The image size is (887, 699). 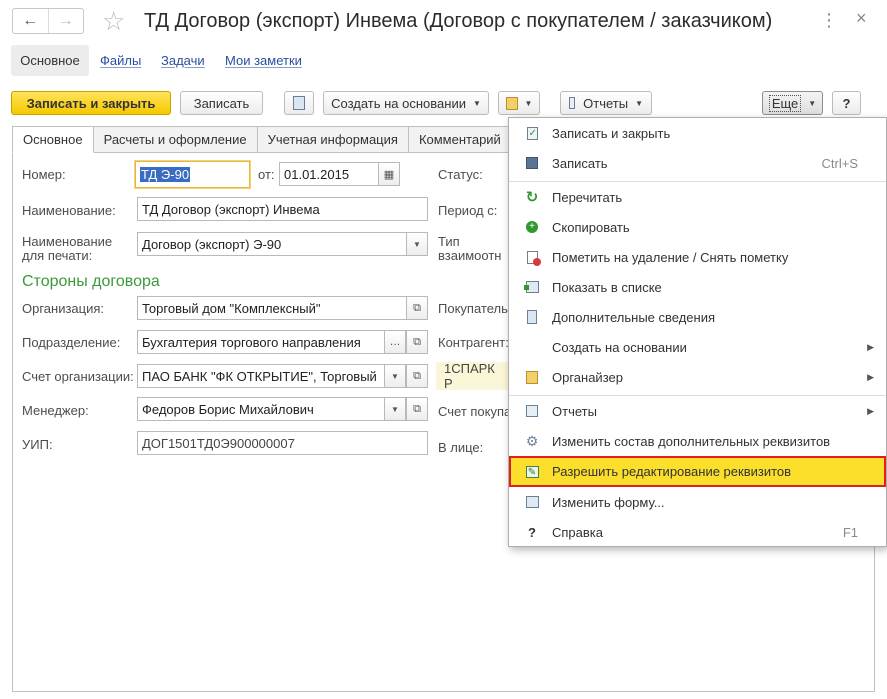 What do you see at coordinates (532, 227) in the screenshot?
I see `copy-add-icon: +` at bounding box center [532, 227].